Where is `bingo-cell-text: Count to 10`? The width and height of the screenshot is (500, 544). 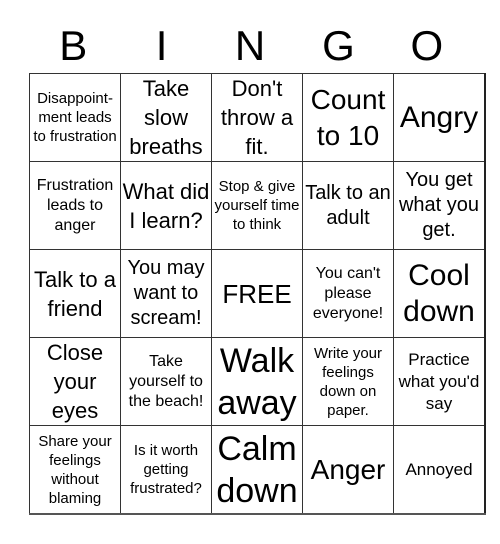 bingo-cell-text: Count to 10 is located at coordinates (348, 117).